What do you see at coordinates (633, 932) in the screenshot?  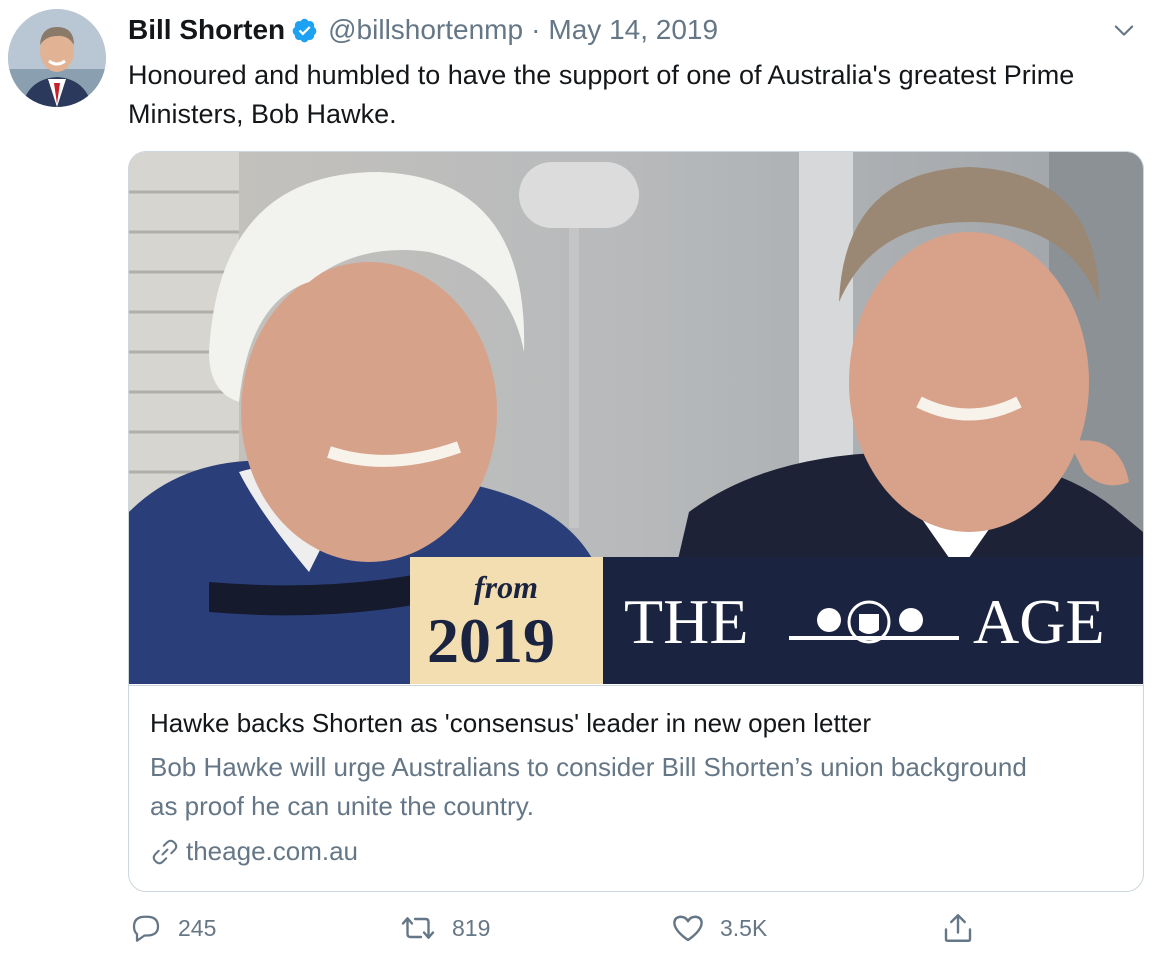 I see `tweet-actions: 245 819 3.5K` at bounding box center [633, 932].